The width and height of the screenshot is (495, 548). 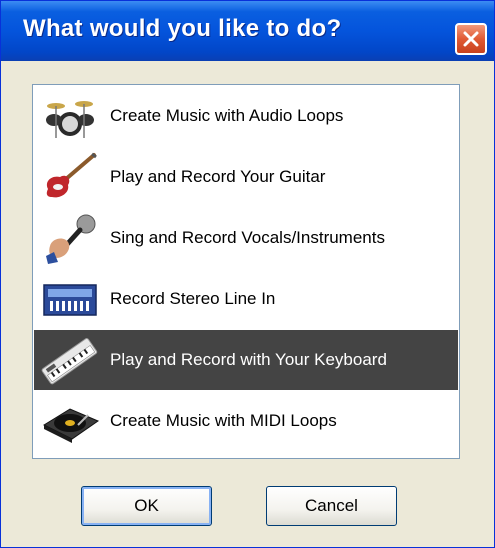 I want to click on cancel-button: Cancel, so click(x=331, y=506).